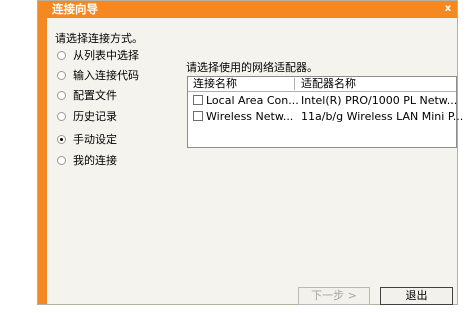 The image size is (470, 313). I want to click on radio-my-connections: 我的连接, so click(87, 160).